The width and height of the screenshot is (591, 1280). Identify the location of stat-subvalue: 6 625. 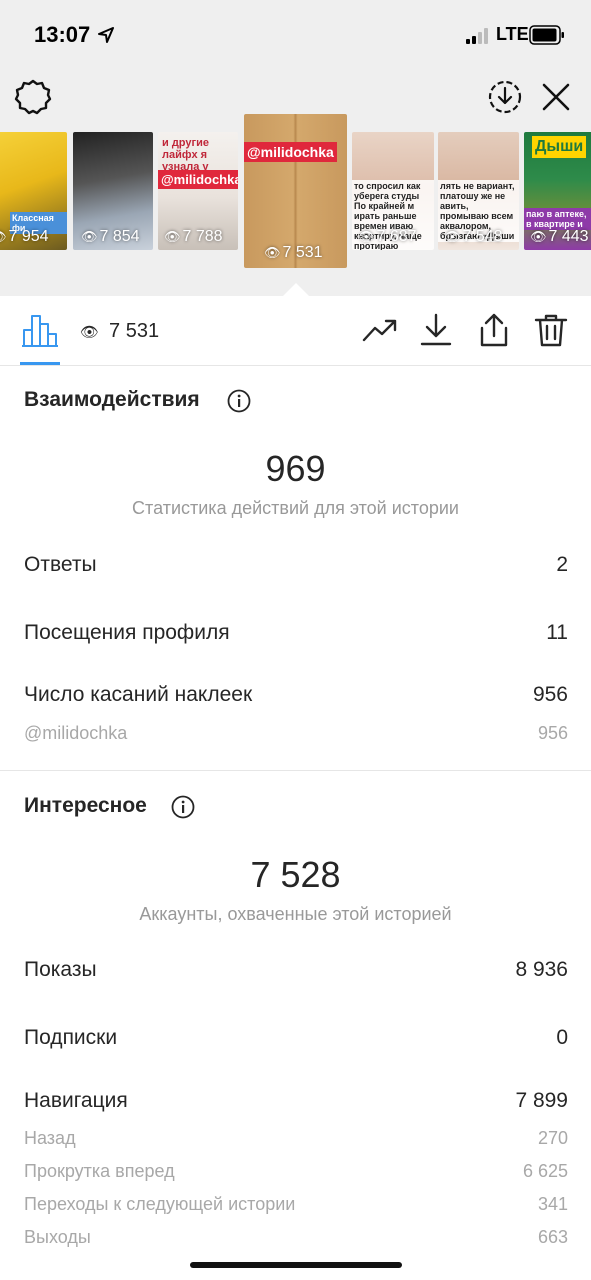
(545, 1171).